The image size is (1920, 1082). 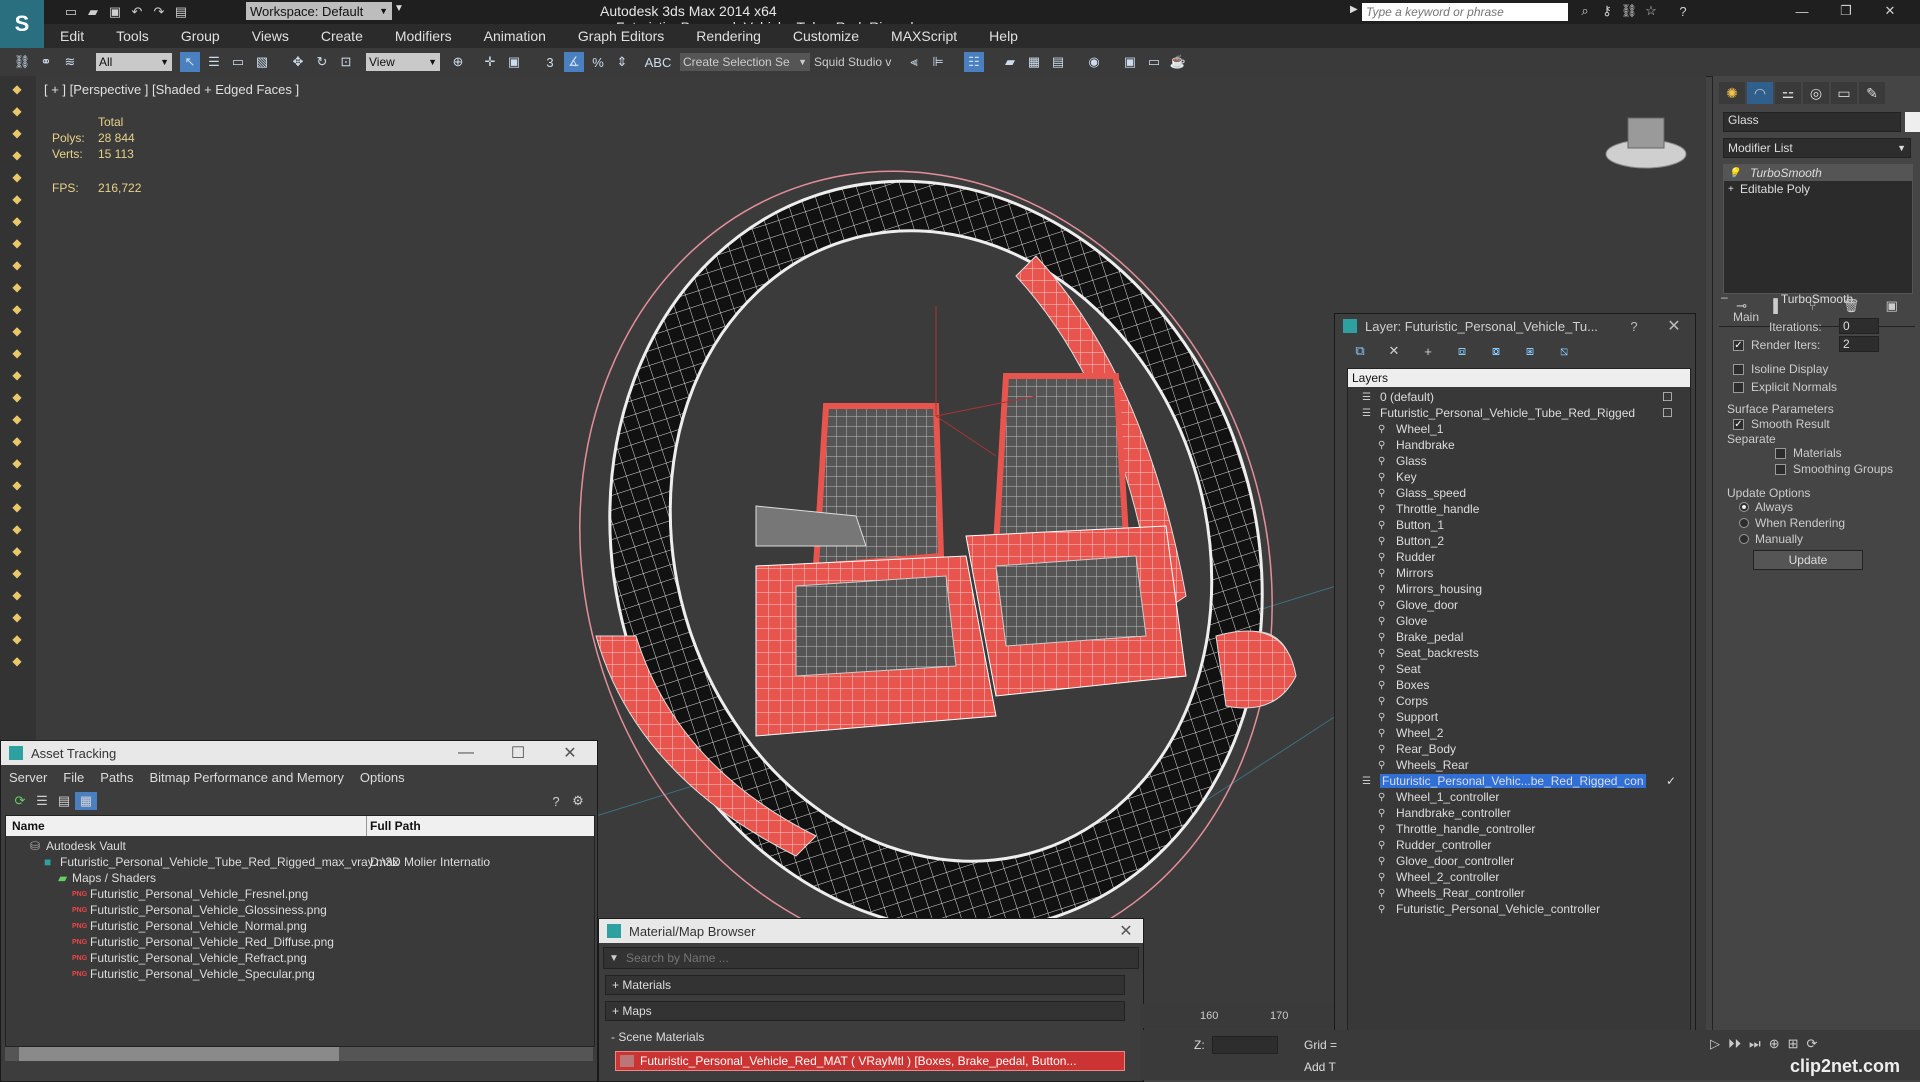 I want to click on sun-icon: ◆, so click(x=17, y=399).